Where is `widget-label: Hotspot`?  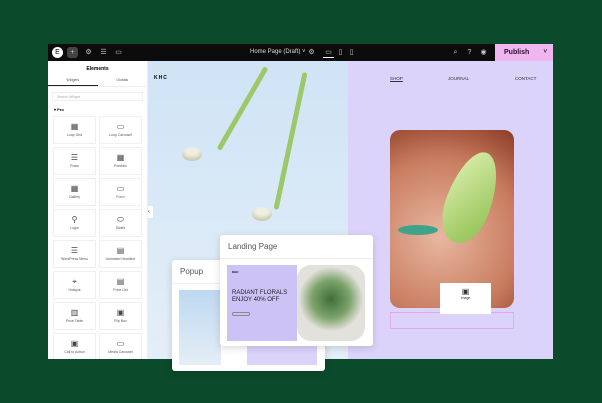
widget-label: Hotspot is located at coordinates (74, 290).